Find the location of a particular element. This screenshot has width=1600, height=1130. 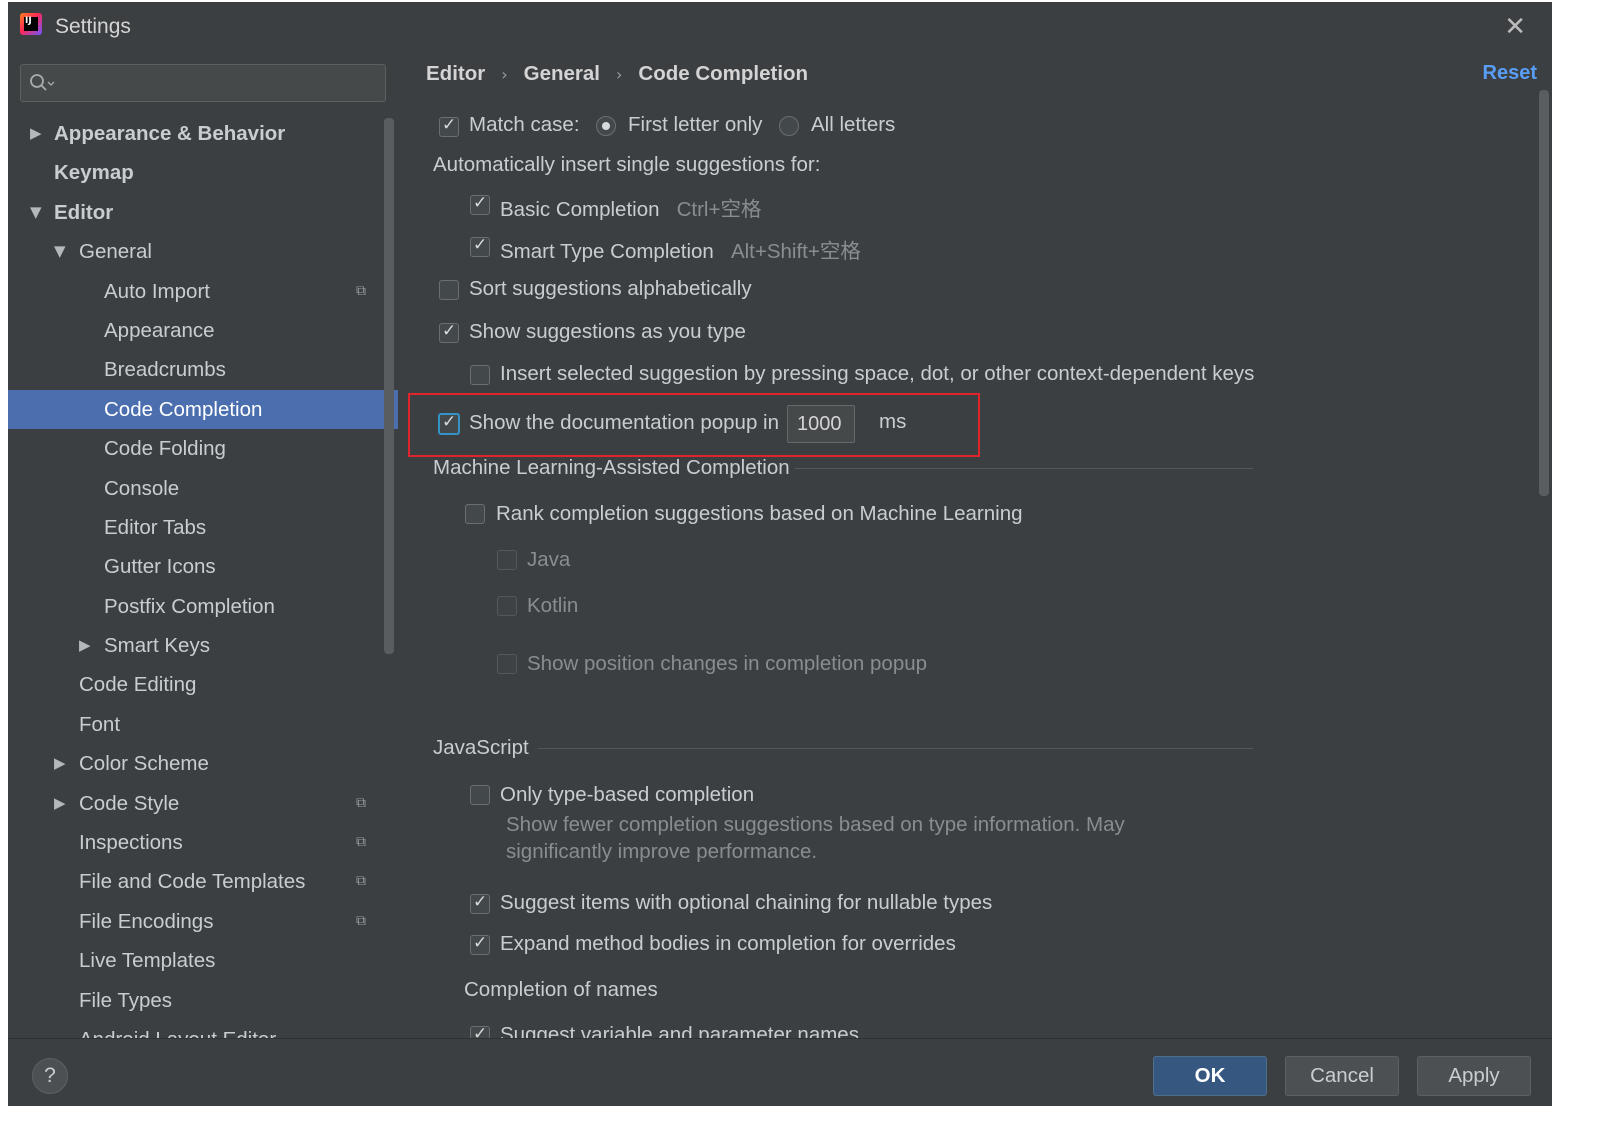

tree-item-appearance-behavior: ▶ Appearance & Behavior is located at coordinates (203, 133).